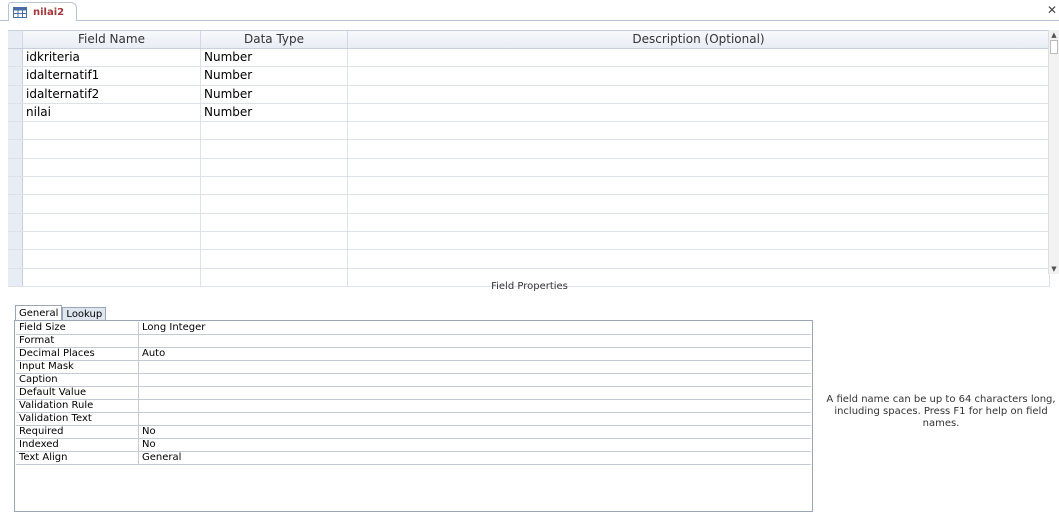 This screenshot has width=1059, height=515. I want to click on field-name-cell: nilai, so click(112, 112).